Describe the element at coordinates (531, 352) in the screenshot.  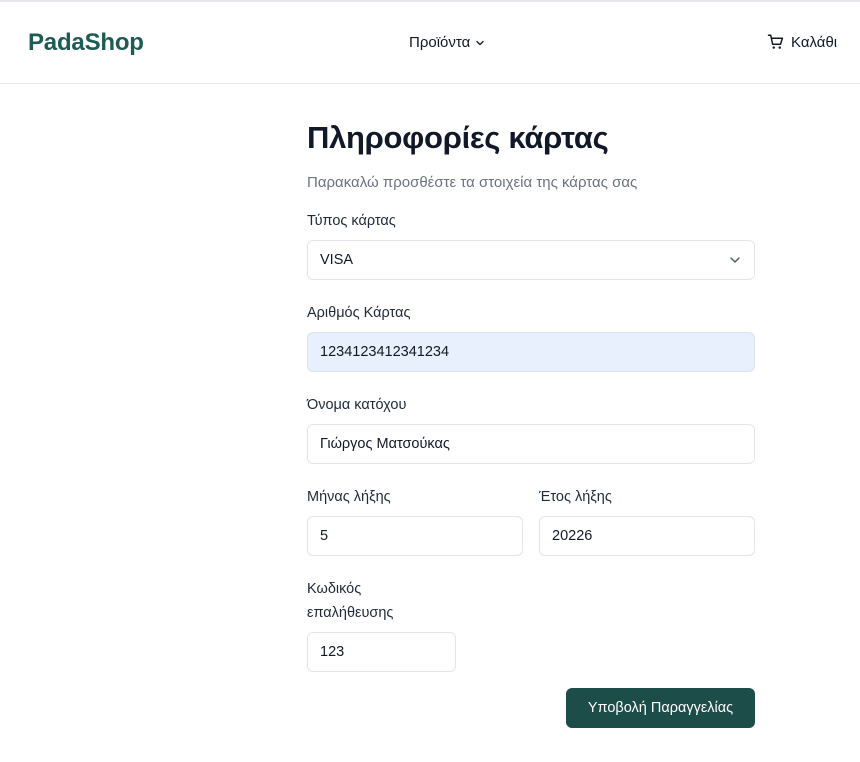
I see `card-number-input: 1234123412341234` at that location.